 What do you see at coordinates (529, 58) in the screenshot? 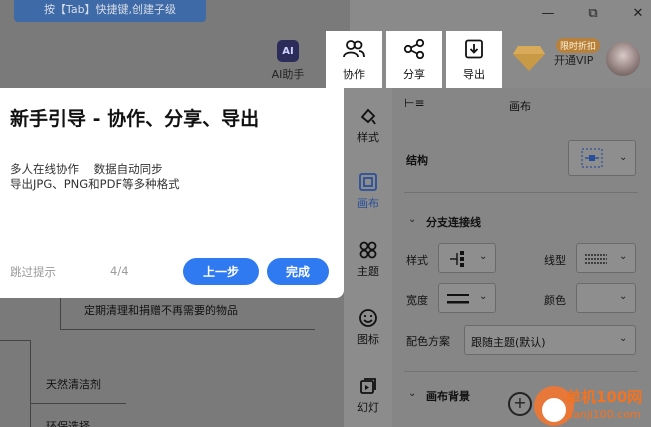
I see `diamond-icon` at bounding box center [529, 58].